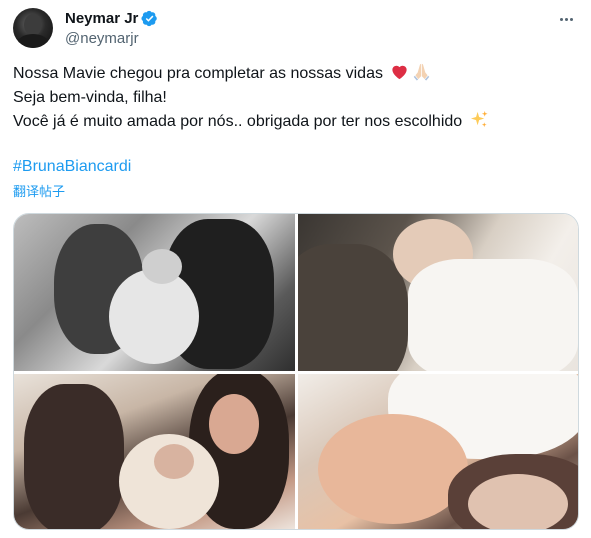  I want to click on name-row: Neymar Jr, so click(111, 18).